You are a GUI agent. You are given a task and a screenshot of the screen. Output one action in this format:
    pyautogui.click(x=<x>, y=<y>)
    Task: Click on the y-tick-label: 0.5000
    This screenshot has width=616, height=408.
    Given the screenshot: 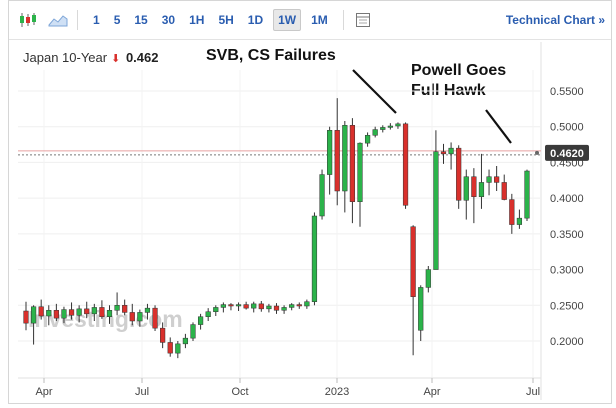 What is the action you would take?
    pyautogui.click(x=567, y=128)
    